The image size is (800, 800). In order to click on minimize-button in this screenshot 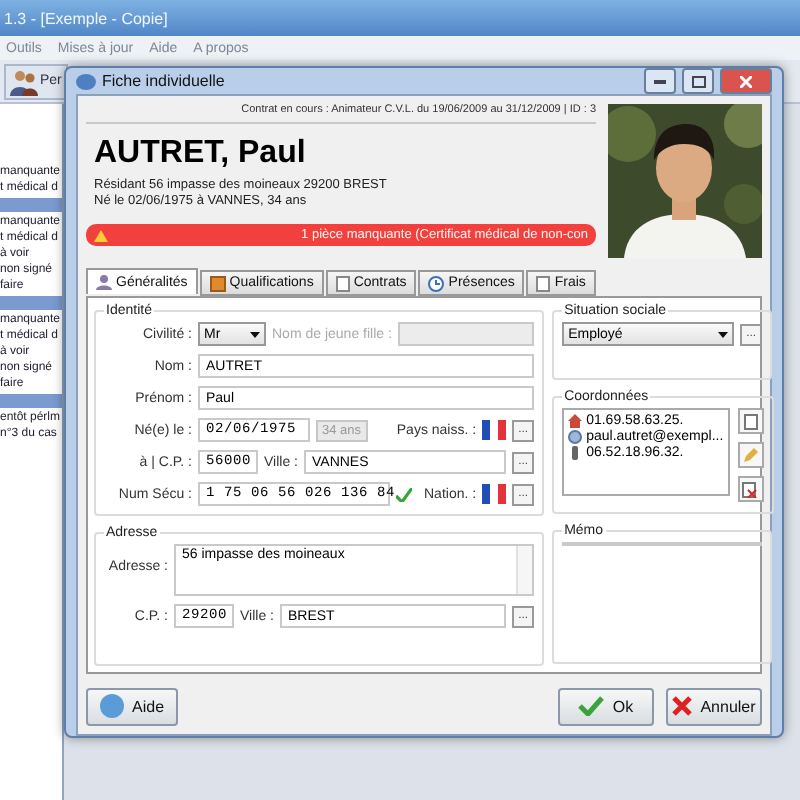, I will do `click(660, 81)`.